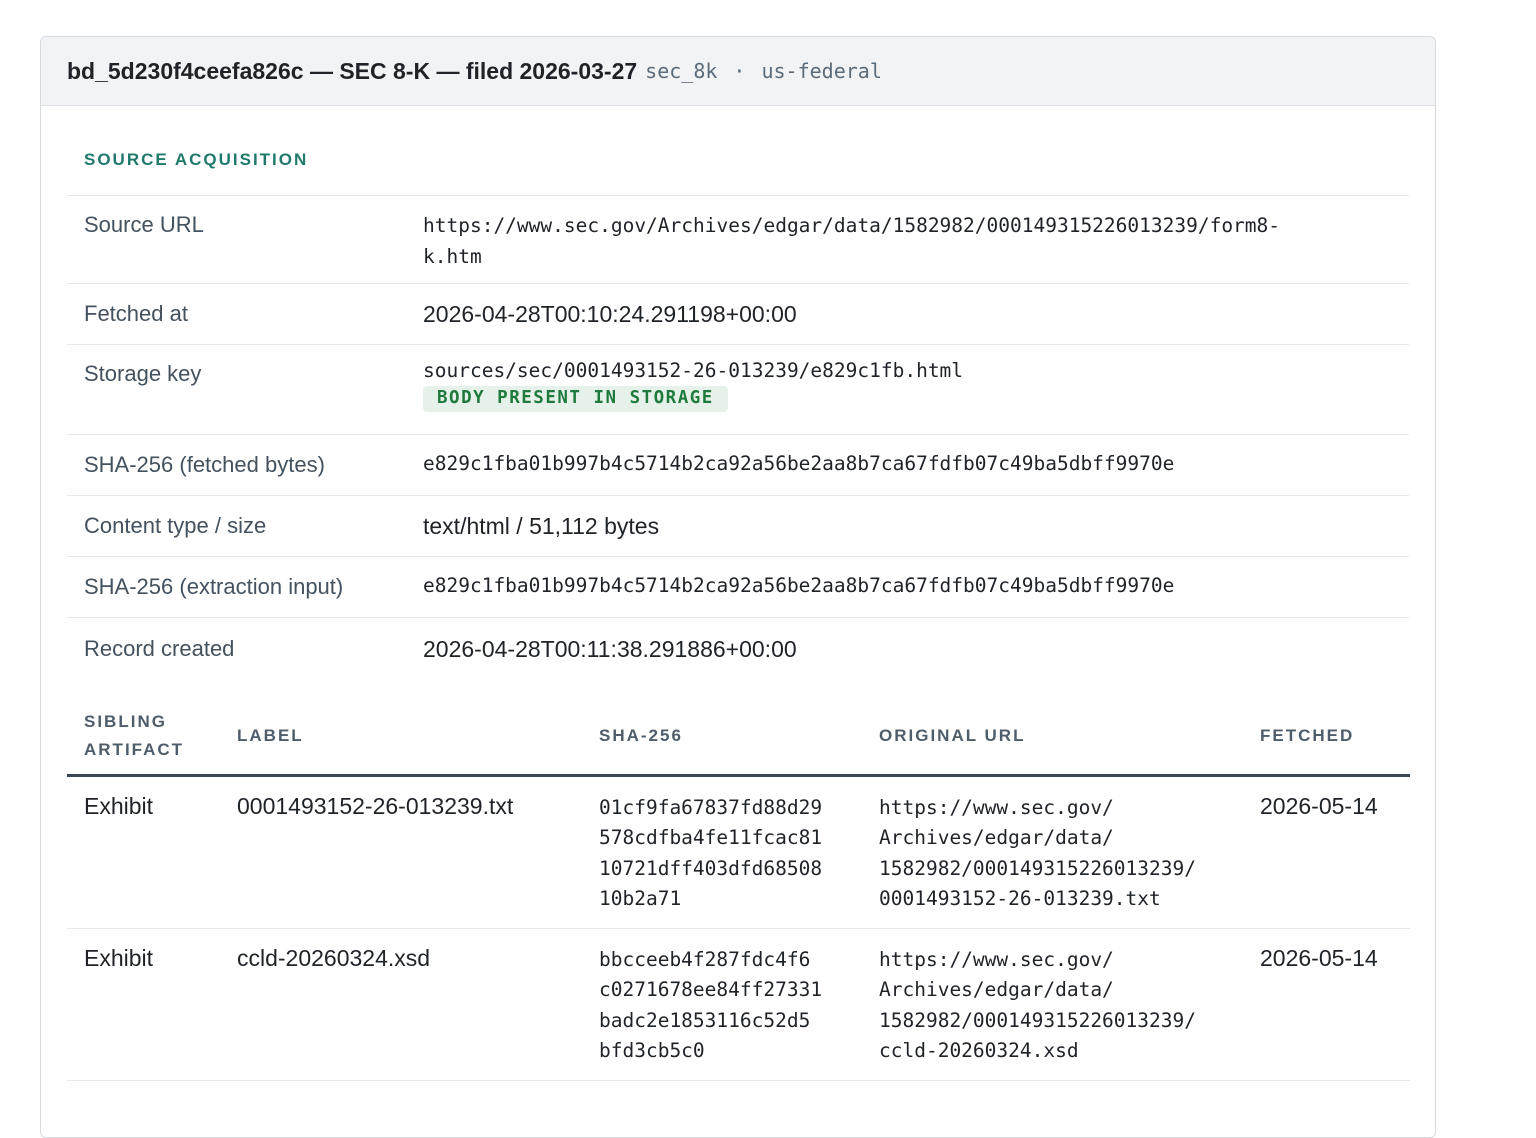  I want to click on col-original-url: ORIGINAL URL, so click(1069, 737).